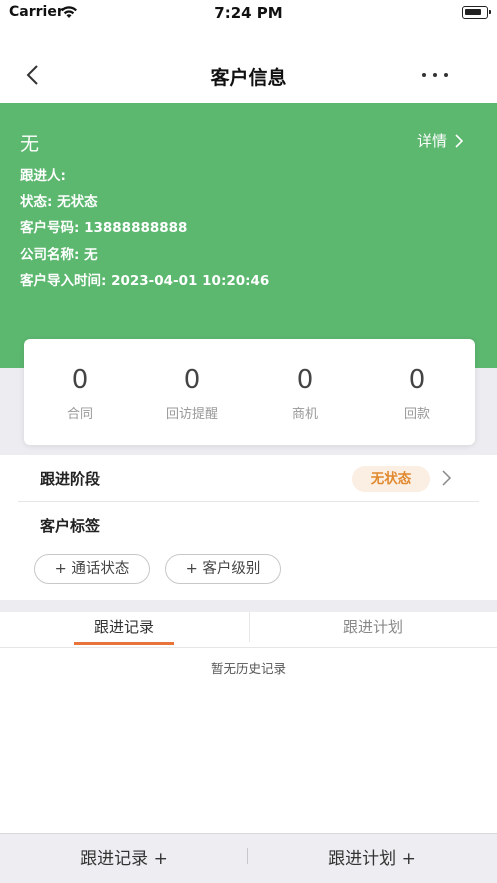 The image size is (497, 883). I want to click on add-call-status-button: + 通话状态, so click(92, 569).